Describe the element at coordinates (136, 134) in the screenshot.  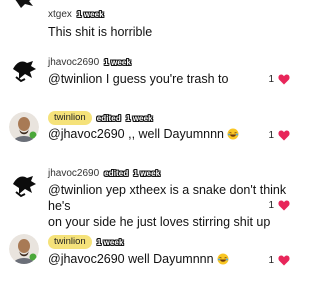
I see `comment-text-content: @jhavoc2690 ,, well Dayumnnn` at that location.